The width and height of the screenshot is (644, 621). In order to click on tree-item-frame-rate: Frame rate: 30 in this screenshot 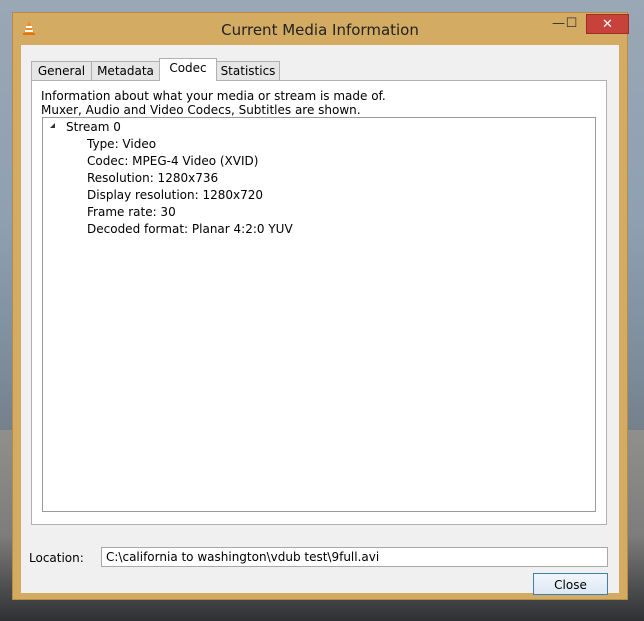, I will do `click(131, 212)`.